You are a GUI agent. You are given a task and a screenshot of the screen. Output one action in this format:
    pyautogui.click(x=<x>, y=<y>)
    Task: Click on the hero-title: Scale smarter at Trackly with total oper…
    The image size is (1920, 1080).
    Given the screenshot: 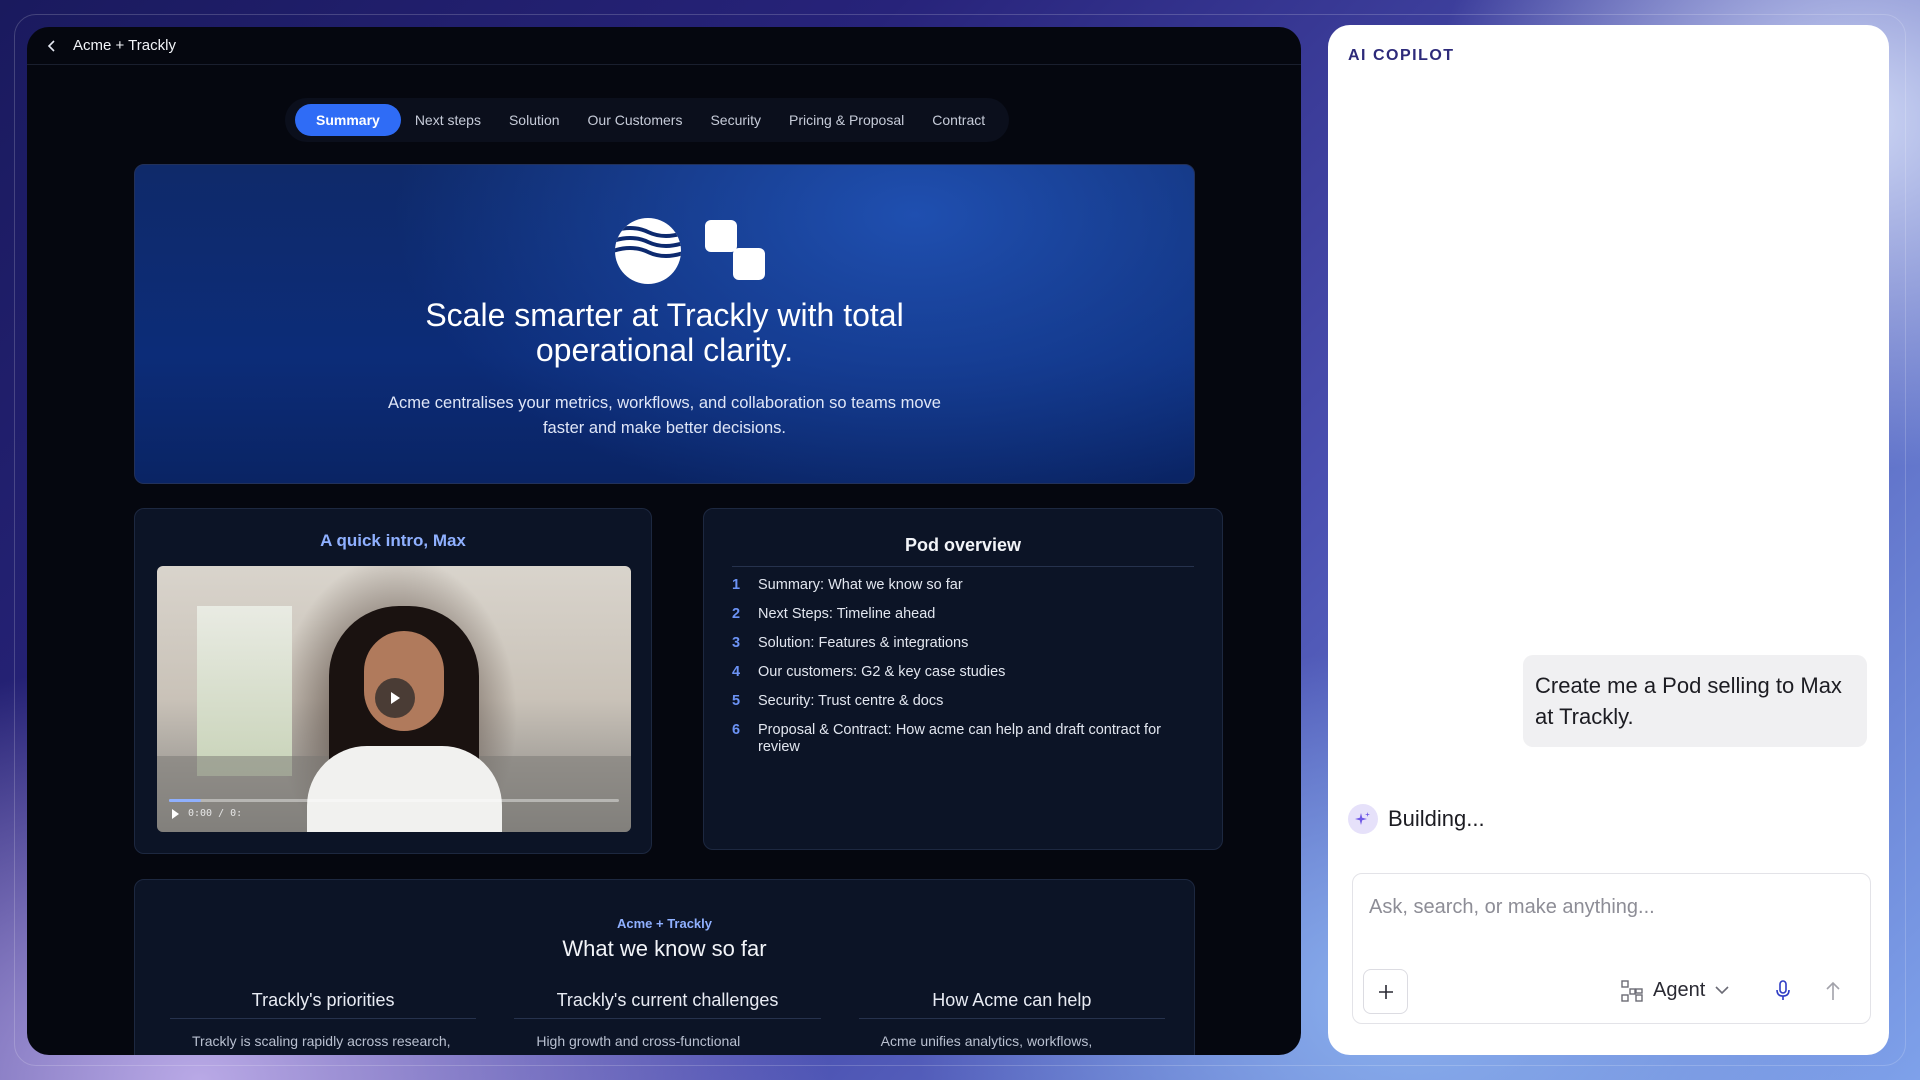 What is the action you would take?
    pyautogui.click(x=664, y=333)
    